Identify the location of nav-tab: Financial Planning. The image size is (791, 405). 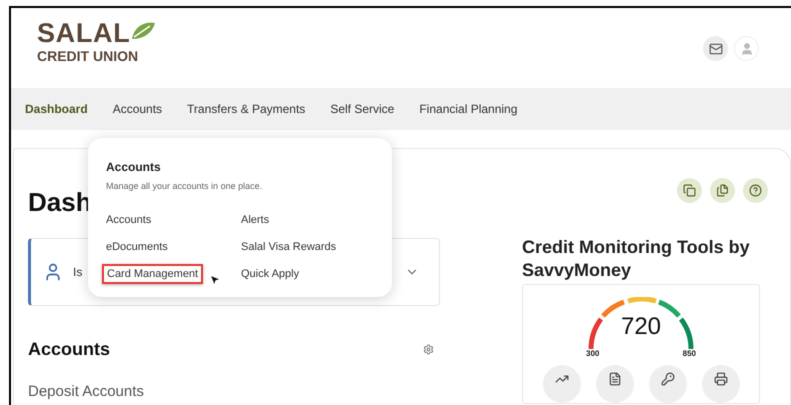
(468, 109).